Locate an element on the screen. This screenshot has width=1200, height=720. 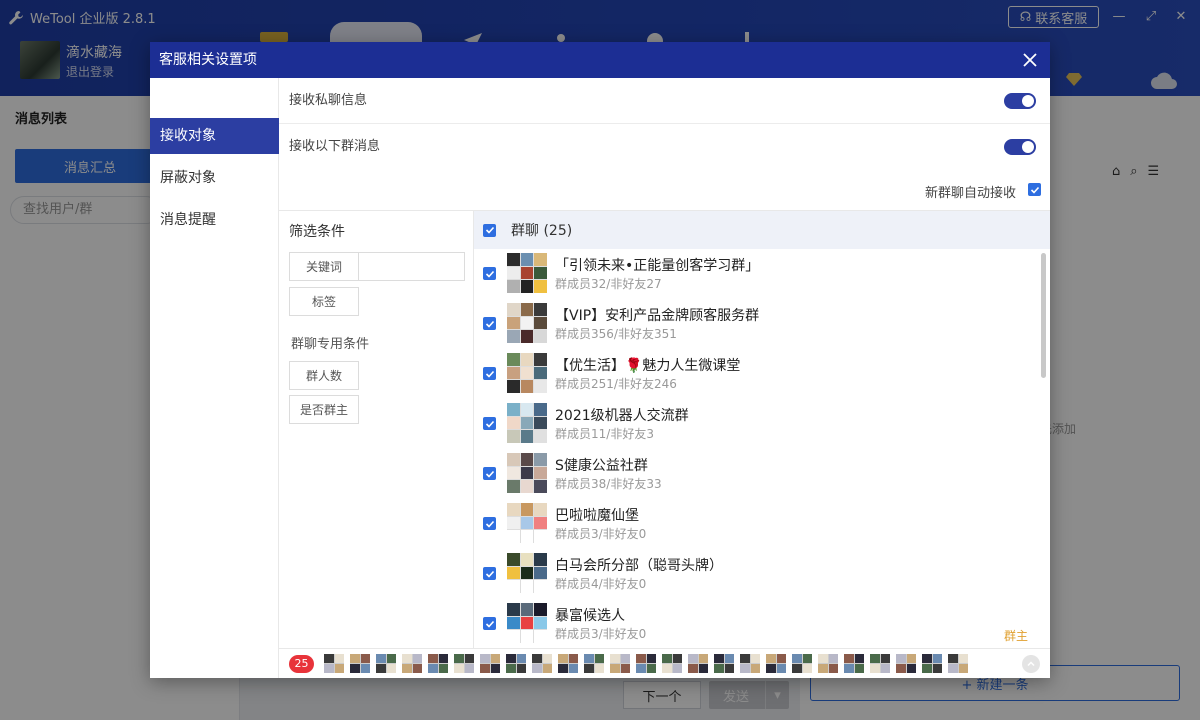
group-name: 【VIP】安利产品金牌顾客服务群 is located at coordinates (657, 316).